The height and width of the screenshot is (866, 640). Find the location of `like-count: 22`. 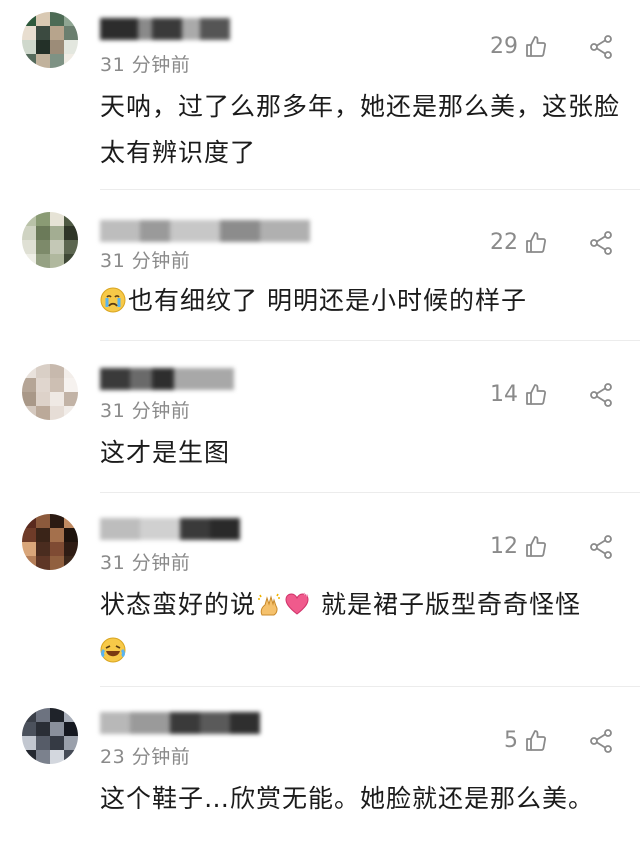

like-count: 22 is located at coordinates (504, 242).